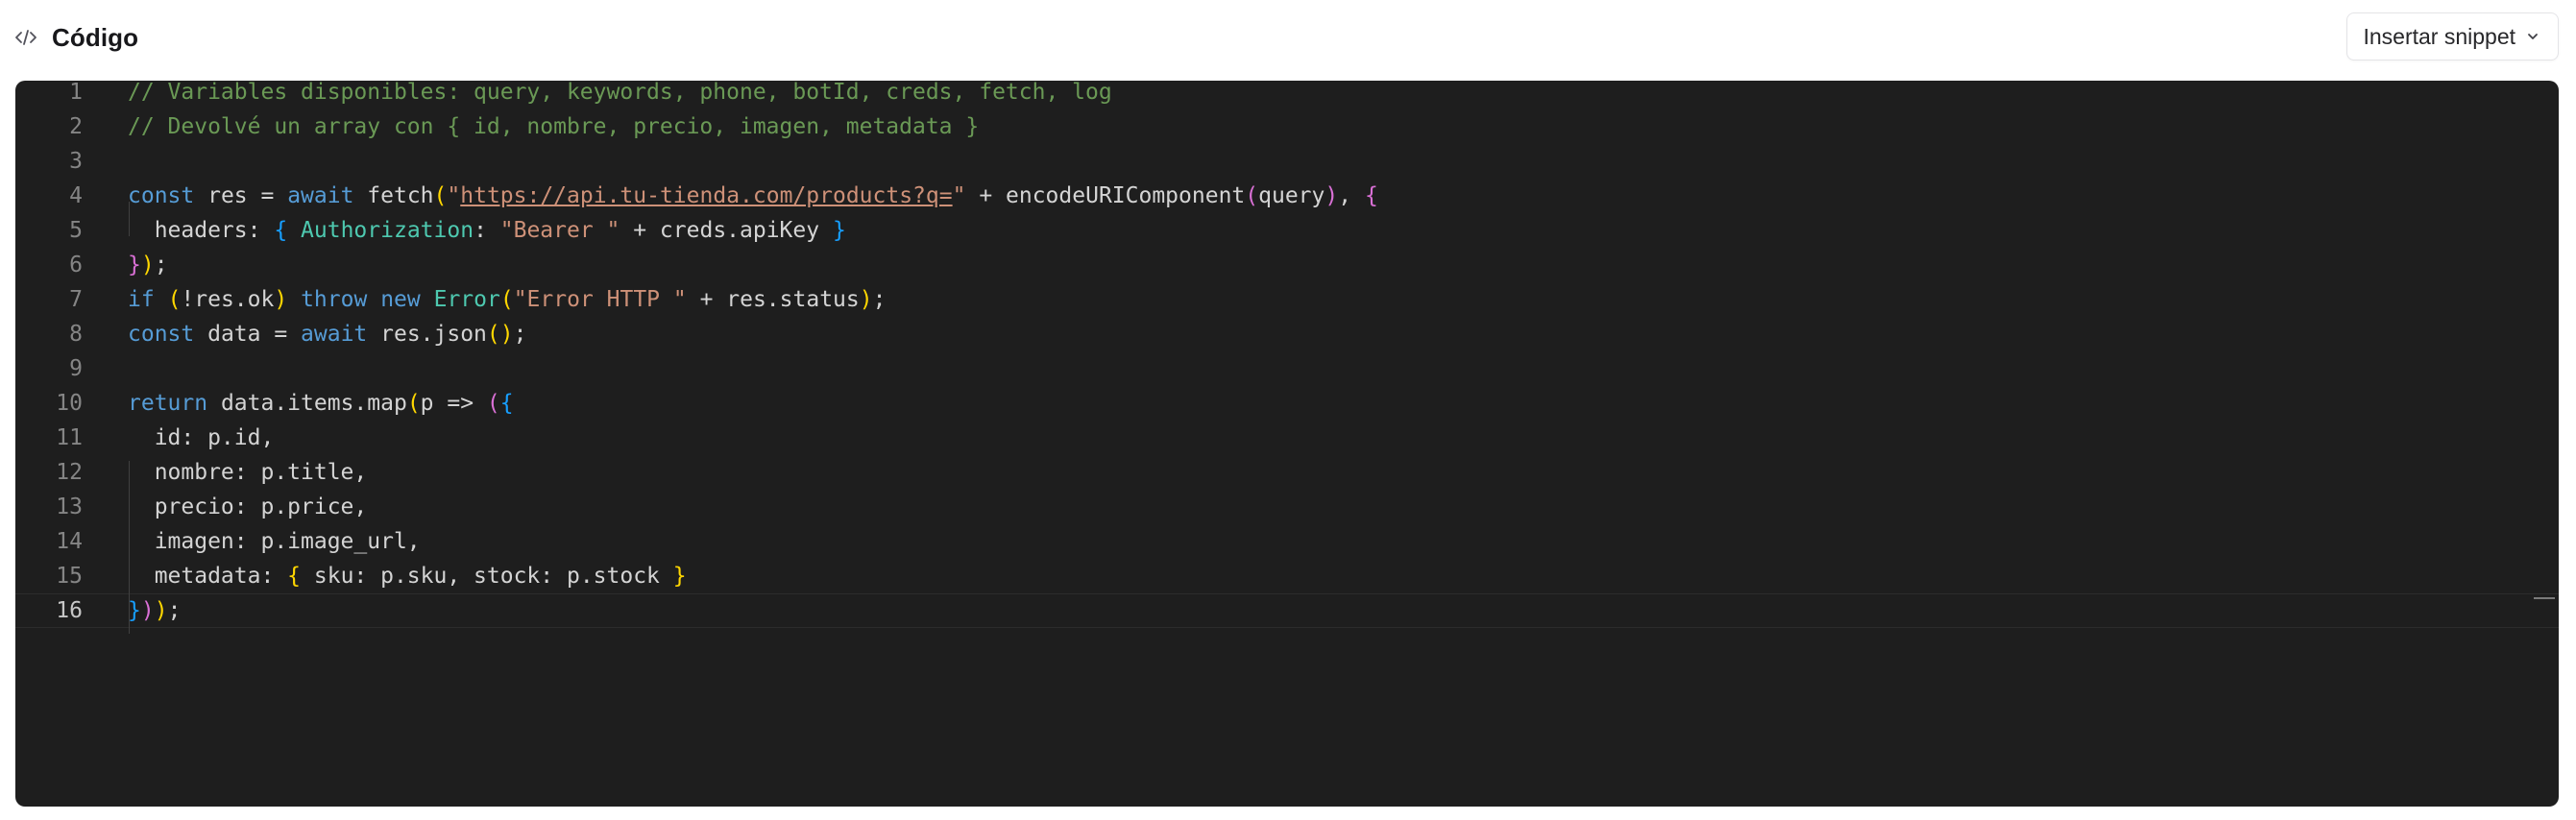 Image resolution: width=2576 pixels, height=820 pixels. Describe the element at coordinates (707, 195) in the screenshot. I see `code-token: https://api.tu-tienda.com/products?q=` at that location.